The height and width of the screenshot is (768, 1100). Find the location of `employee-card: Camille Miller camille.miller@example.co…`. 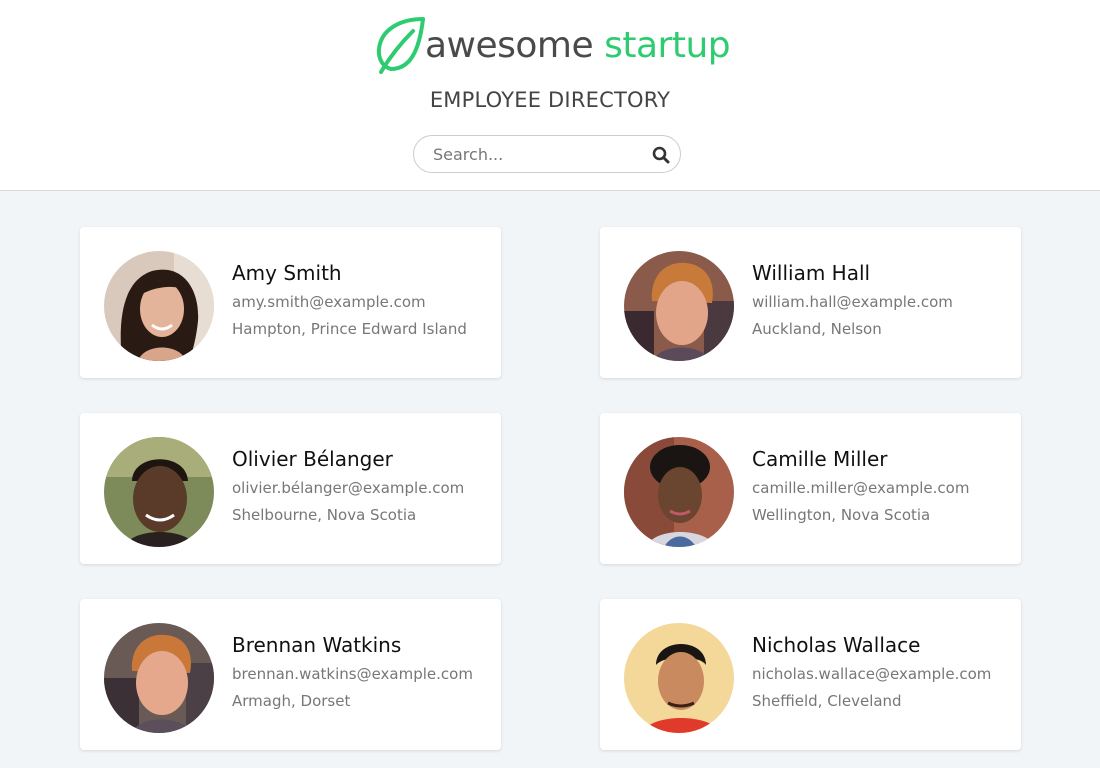

employee-card: Camille Miller camille.miller@example.co… is located at coordinates (810, 488).